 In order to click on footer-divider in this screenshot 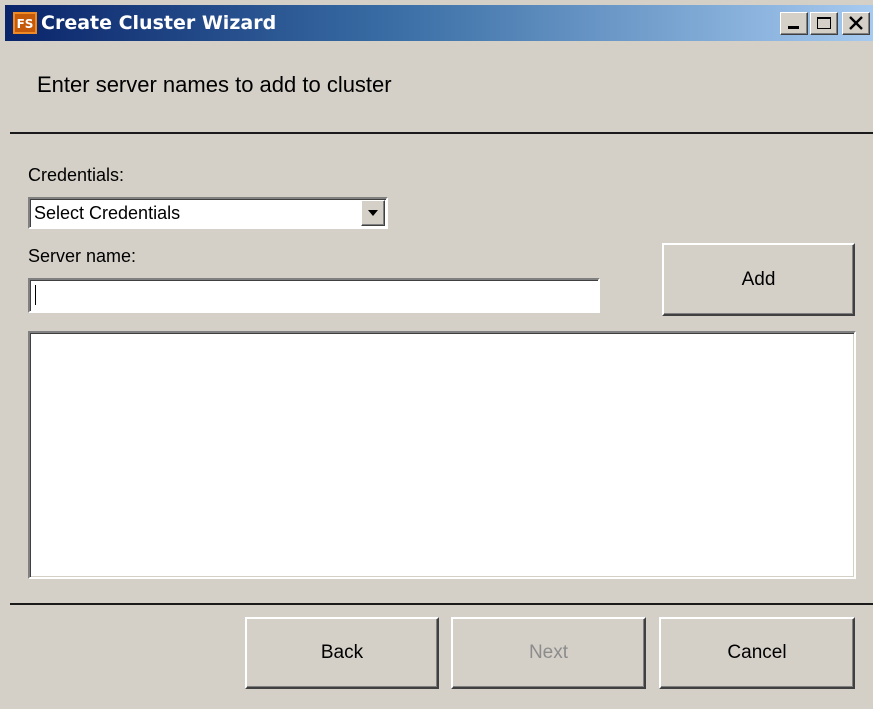, I will do `click(441, 604)`.